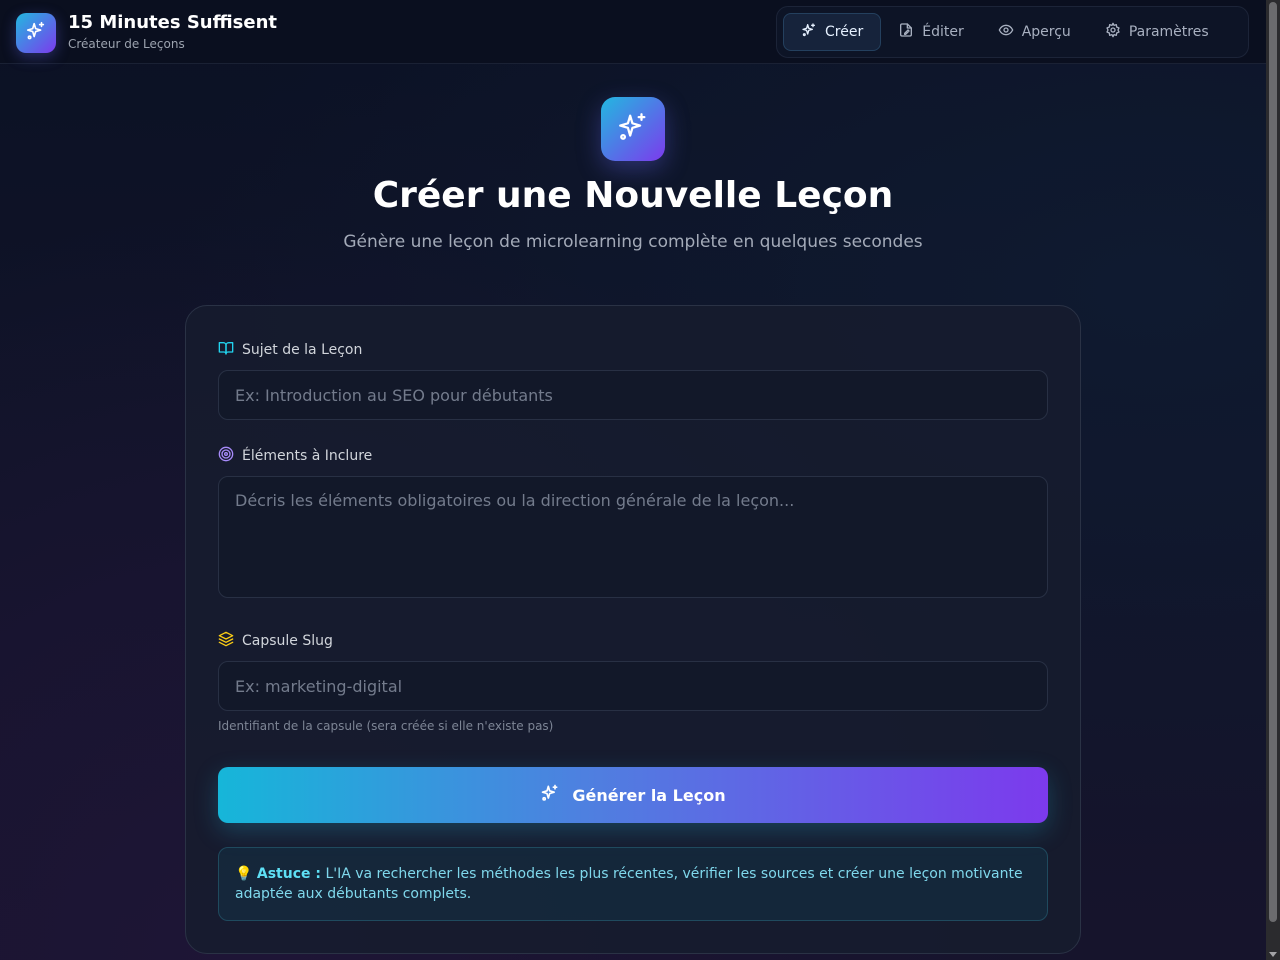  Describe the element at coordinates (633, 195) in the screenshot. I see `page-title: Créer une Nouvelle Leçon` at that location.